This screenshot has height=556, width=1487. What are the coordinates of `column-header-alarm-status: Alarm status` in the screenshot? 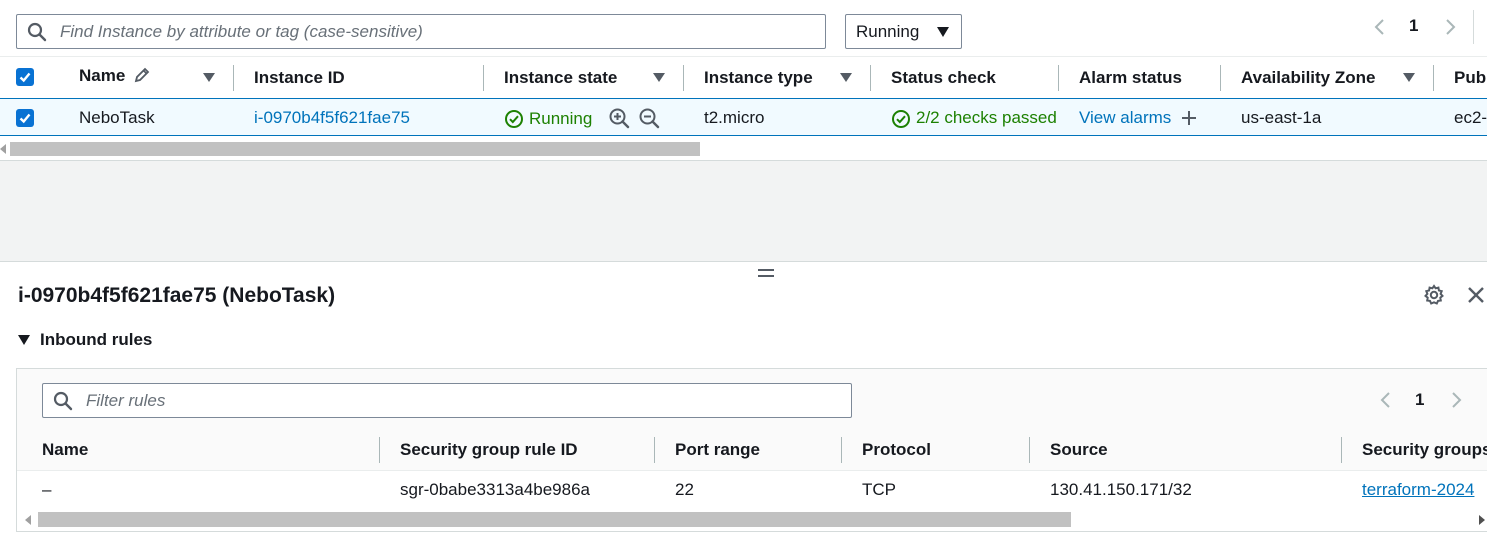 It's located at (1130, 78).